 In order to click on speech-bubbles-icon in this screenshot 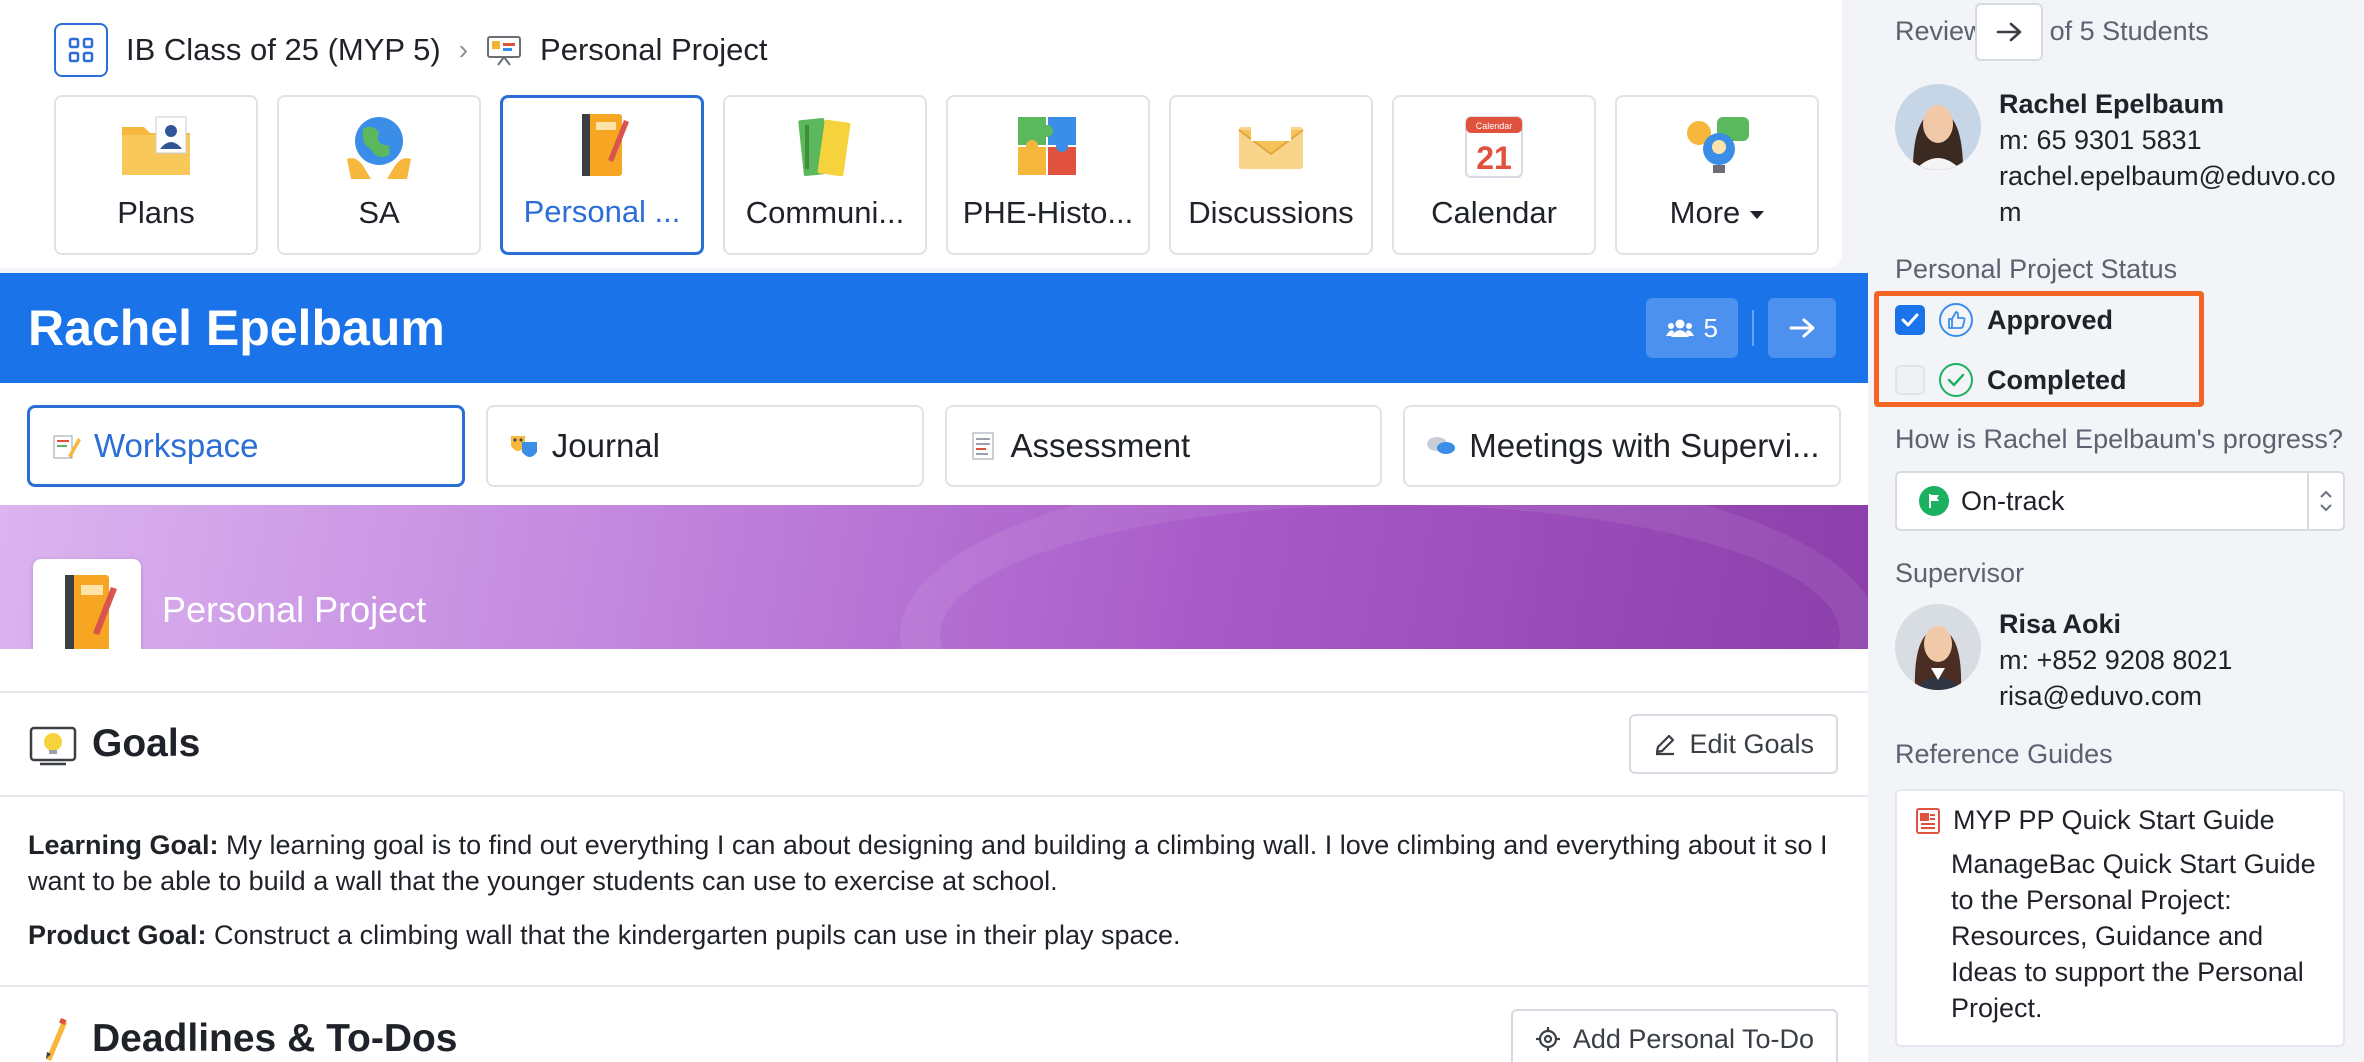, I will do `click(1441, 445)`.